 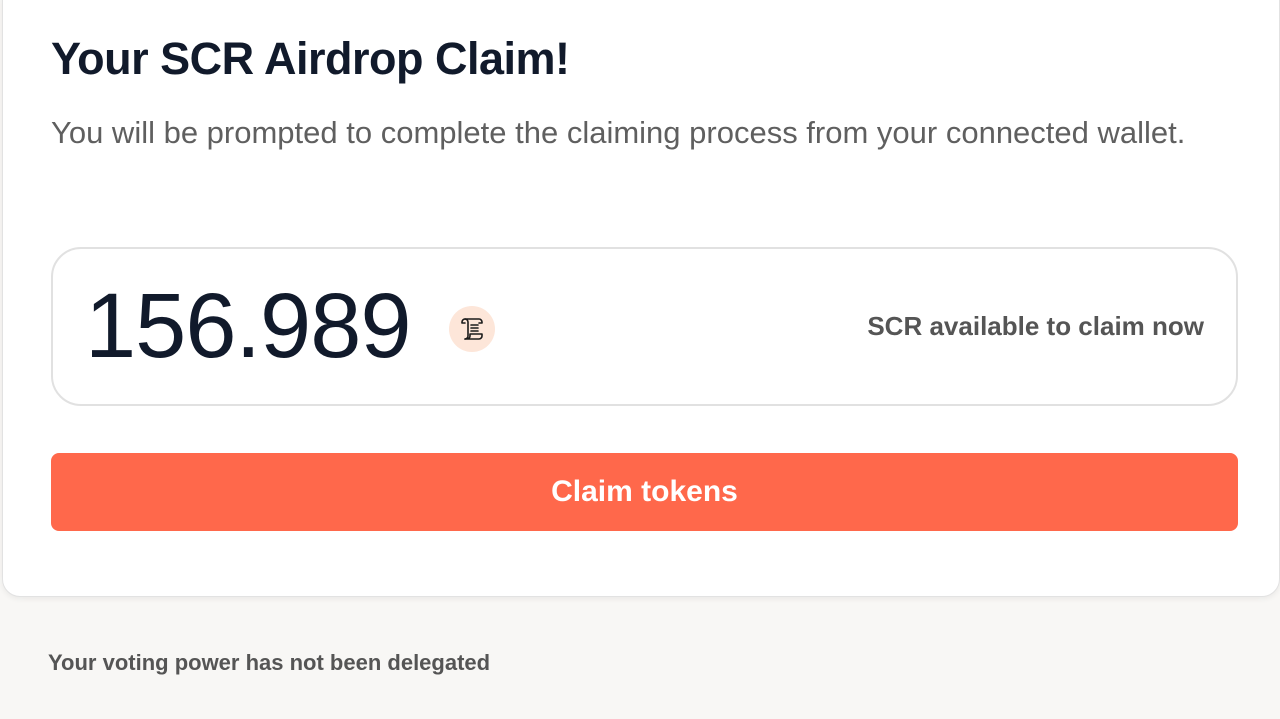 What do you see at coordinates (248, 326) in the screenshot?
I see `claim-amount: 156.989` at bounding box center [248, 326].